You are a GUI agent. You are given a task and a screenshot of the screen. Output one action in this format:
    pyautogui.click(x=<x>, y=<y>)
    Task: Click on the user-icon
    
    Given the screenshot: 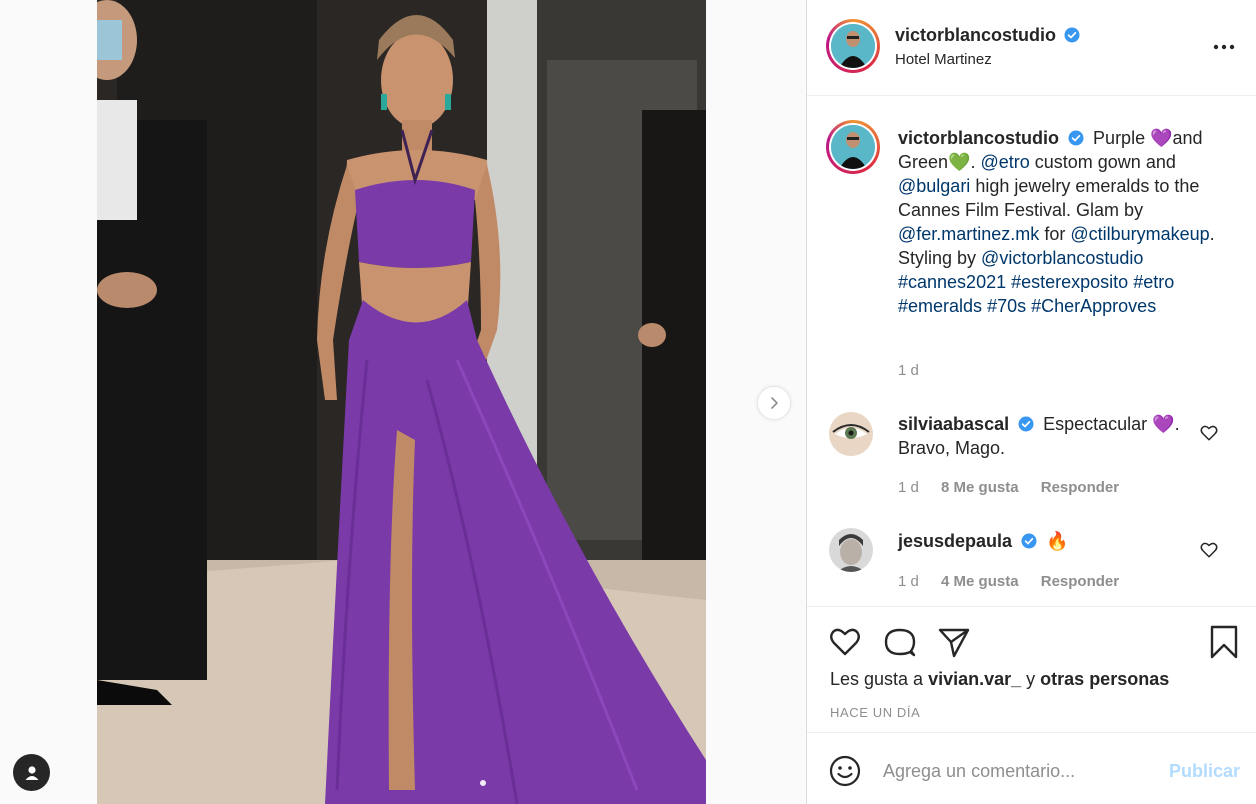 What is the action you would take?
    pyautogui.click(x=31, y=772)
    